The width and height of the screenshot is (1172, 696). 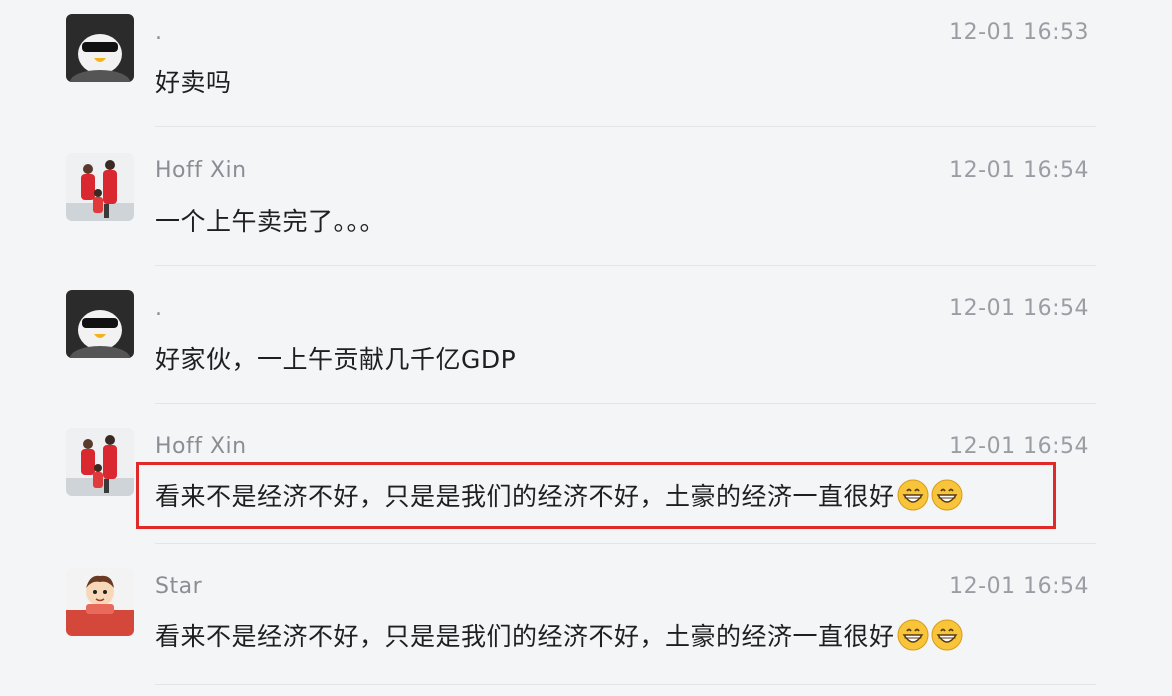 What do you see at coordinates (193, 82) in the screenshot?
I see `message-text: 好卖吗` at bounding box center [193, 82].